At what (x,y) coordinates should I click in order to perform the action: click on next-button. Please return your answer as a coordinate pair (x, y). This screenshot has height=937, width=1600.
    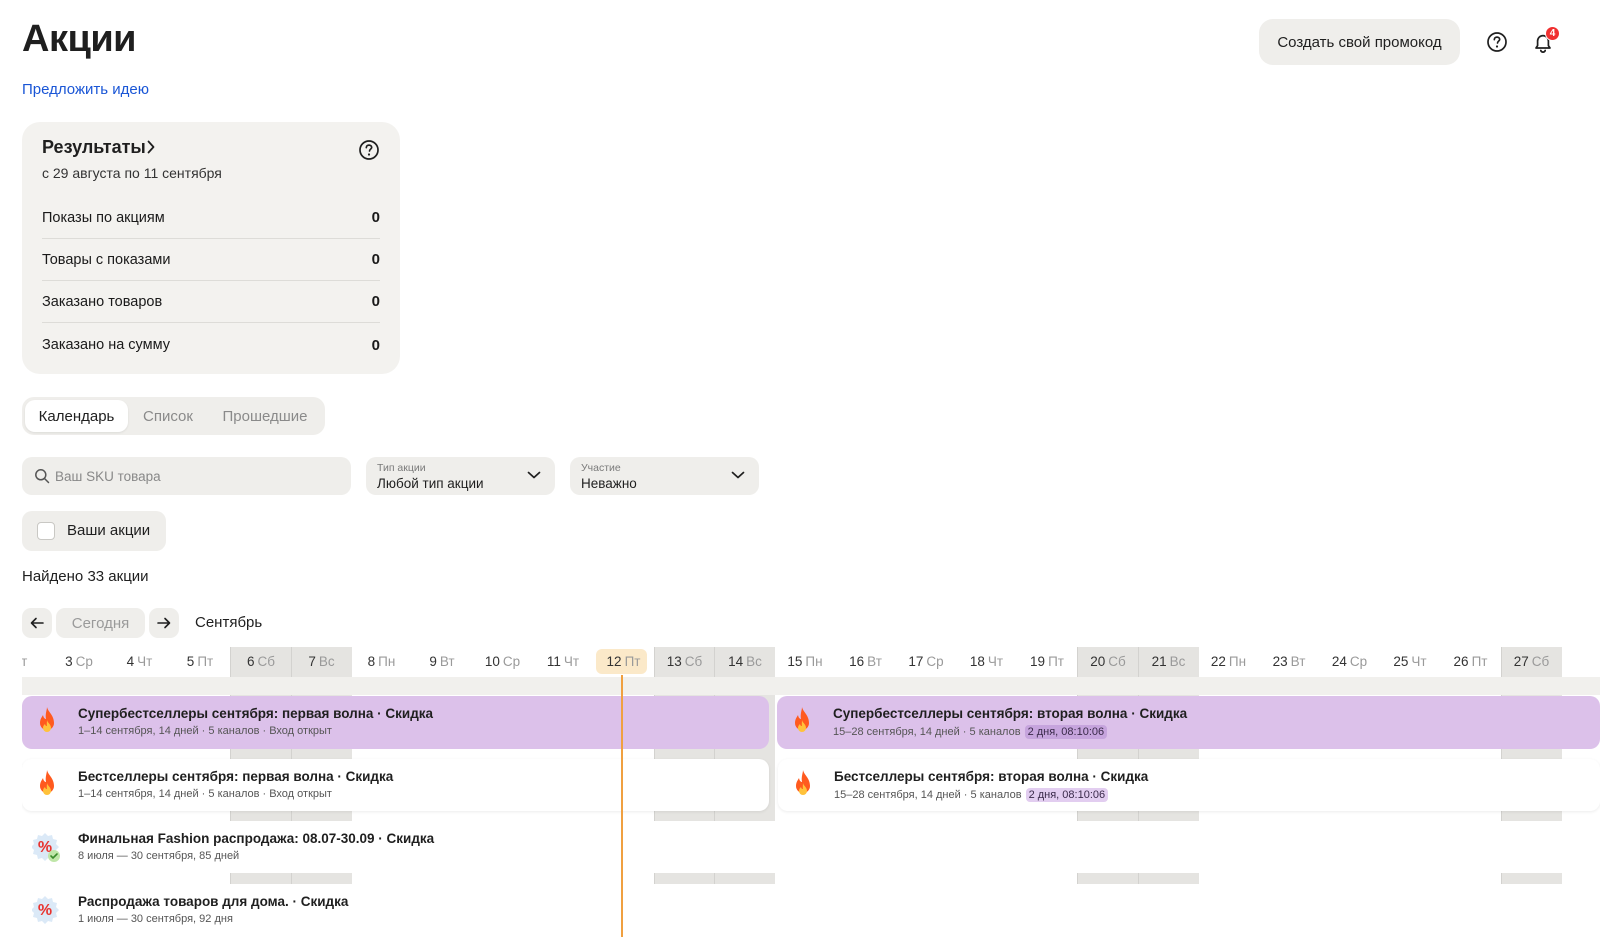
    Looking at the image, I should click on (164, 623).